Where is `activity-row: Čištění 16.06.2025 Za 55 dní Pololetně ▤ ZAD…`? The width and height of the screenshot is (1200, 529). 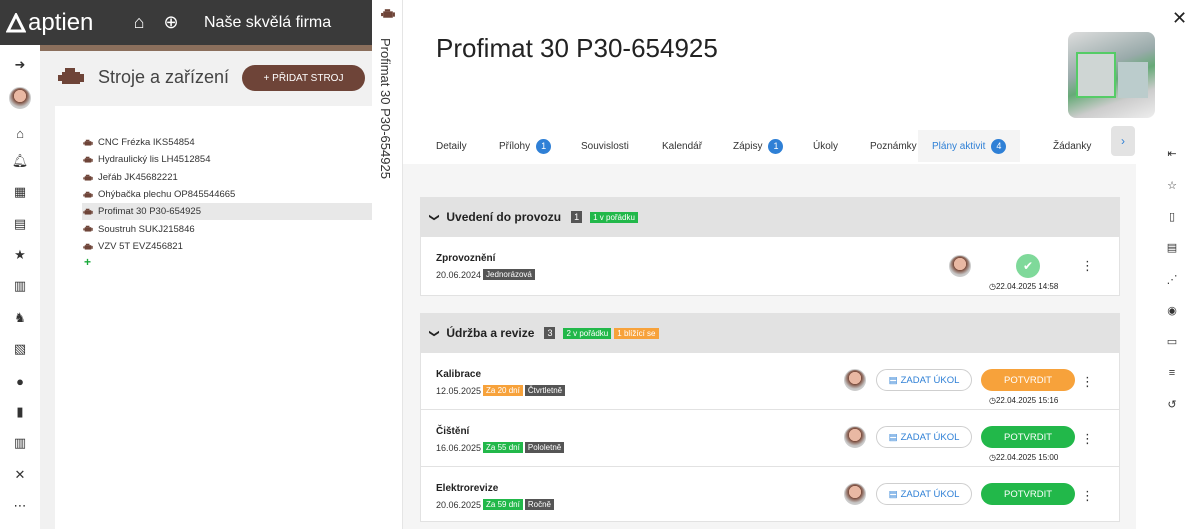 activity-row: Čištění 16.06.2025 Za 55 dní Pololetně ▤ ZAD… is located at coordinates (770, 438).